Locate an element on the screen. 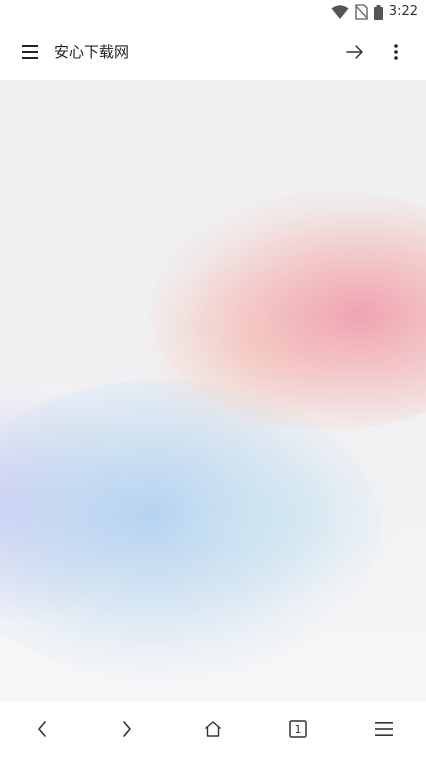 This screenshot has width=426, height=758. hamburger-menu-icon is located at coordinates (30, 52).